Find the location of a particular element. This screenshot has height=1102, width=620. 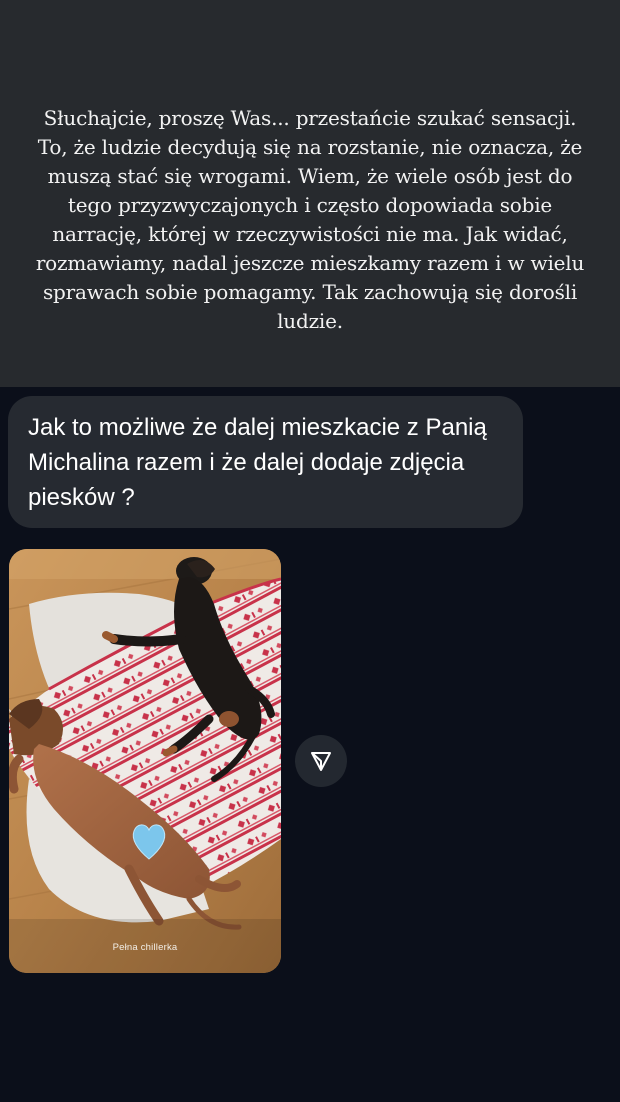

story-caption: Pełna chillerka is located at coordinates (145, 947).